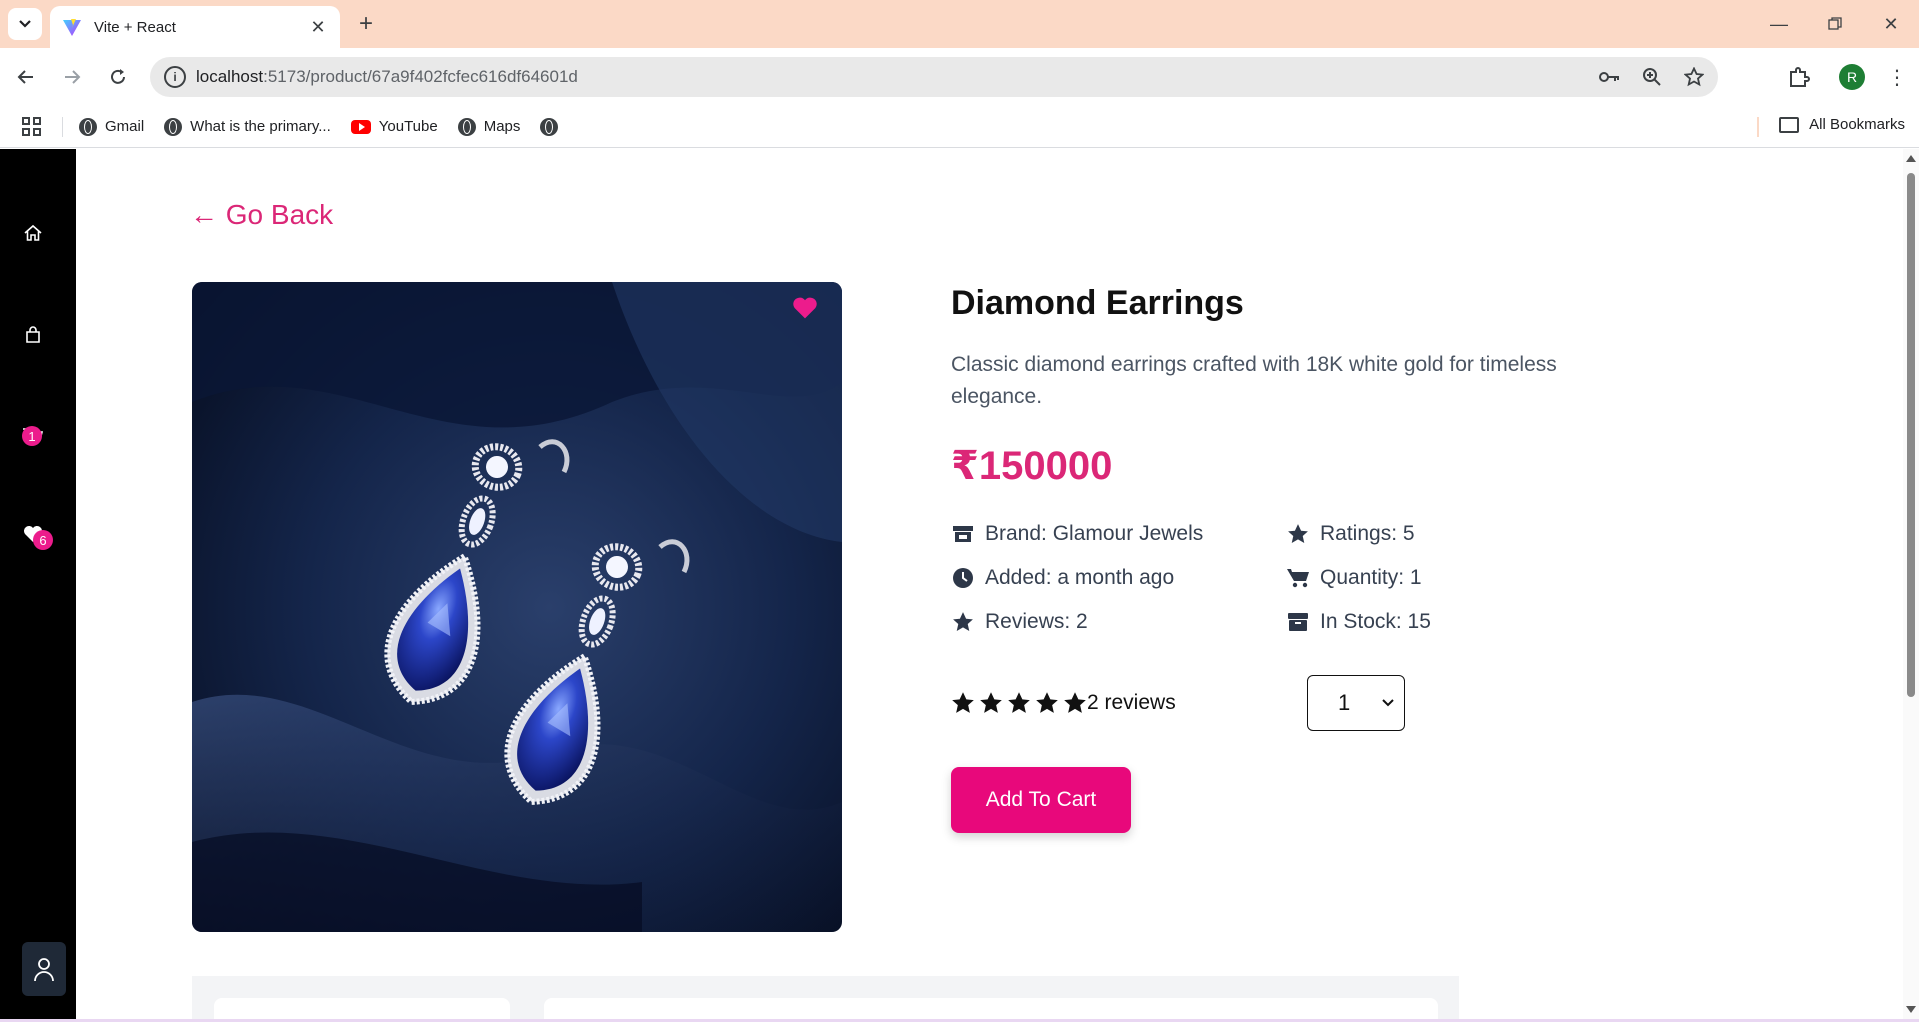 The image size is (1919, 1022). Describe the element at coordinates (1789, 124) in the screenshot. I see `folder-icon` at that location.